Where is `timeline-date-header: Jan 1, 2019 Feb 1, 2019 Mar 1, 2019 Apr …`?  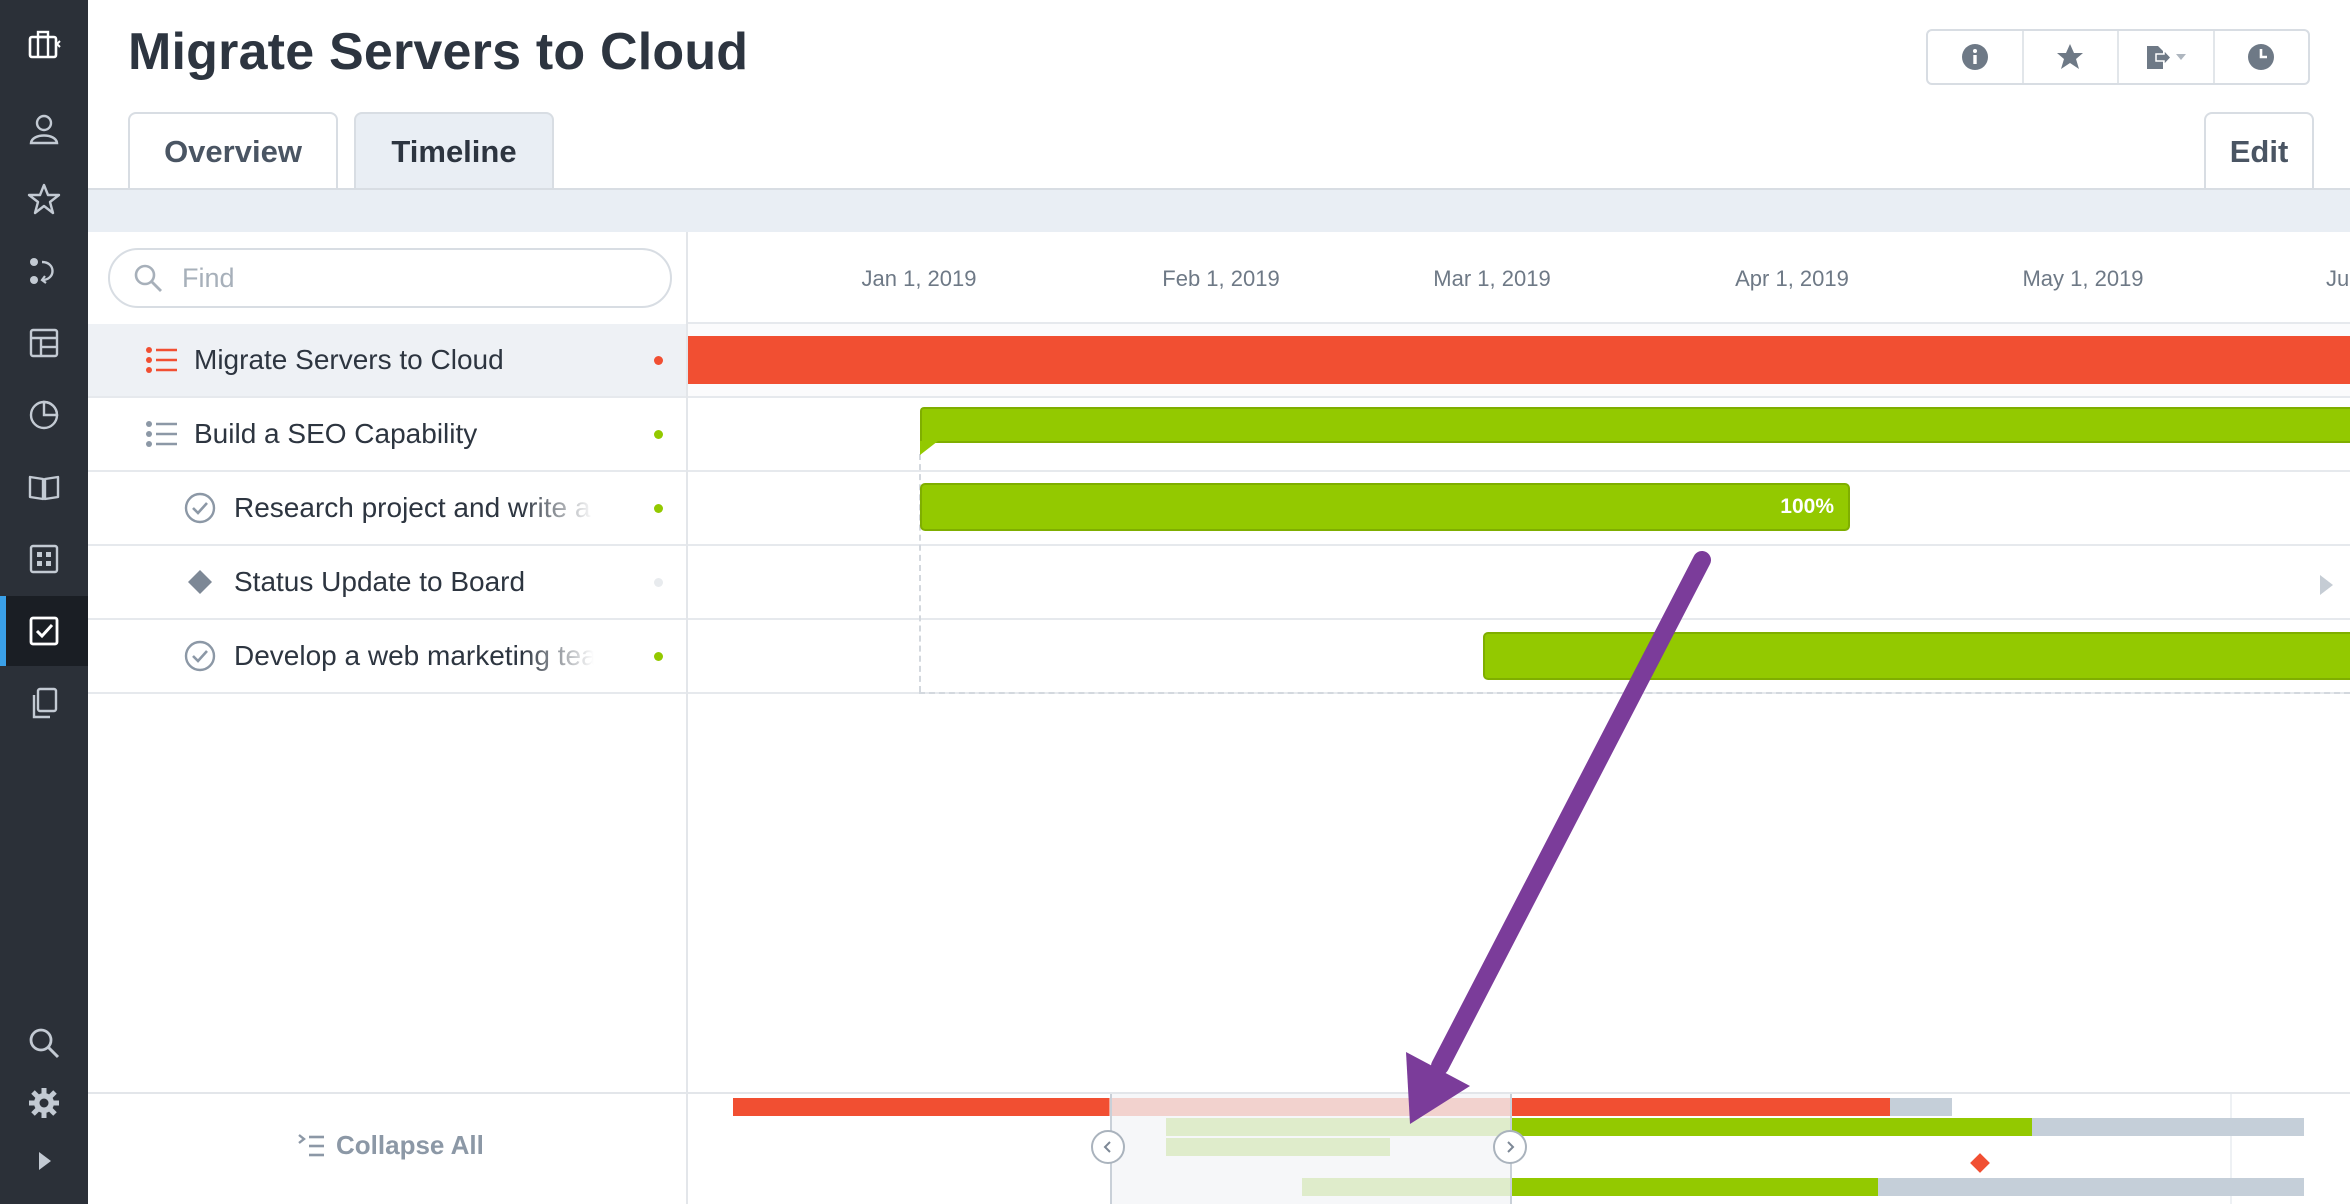
timeline-date-header: Jan 1, 2019 Feb 1, 2019 Mar 1, 2019 Apr … is located at coordinates (1519, 278).